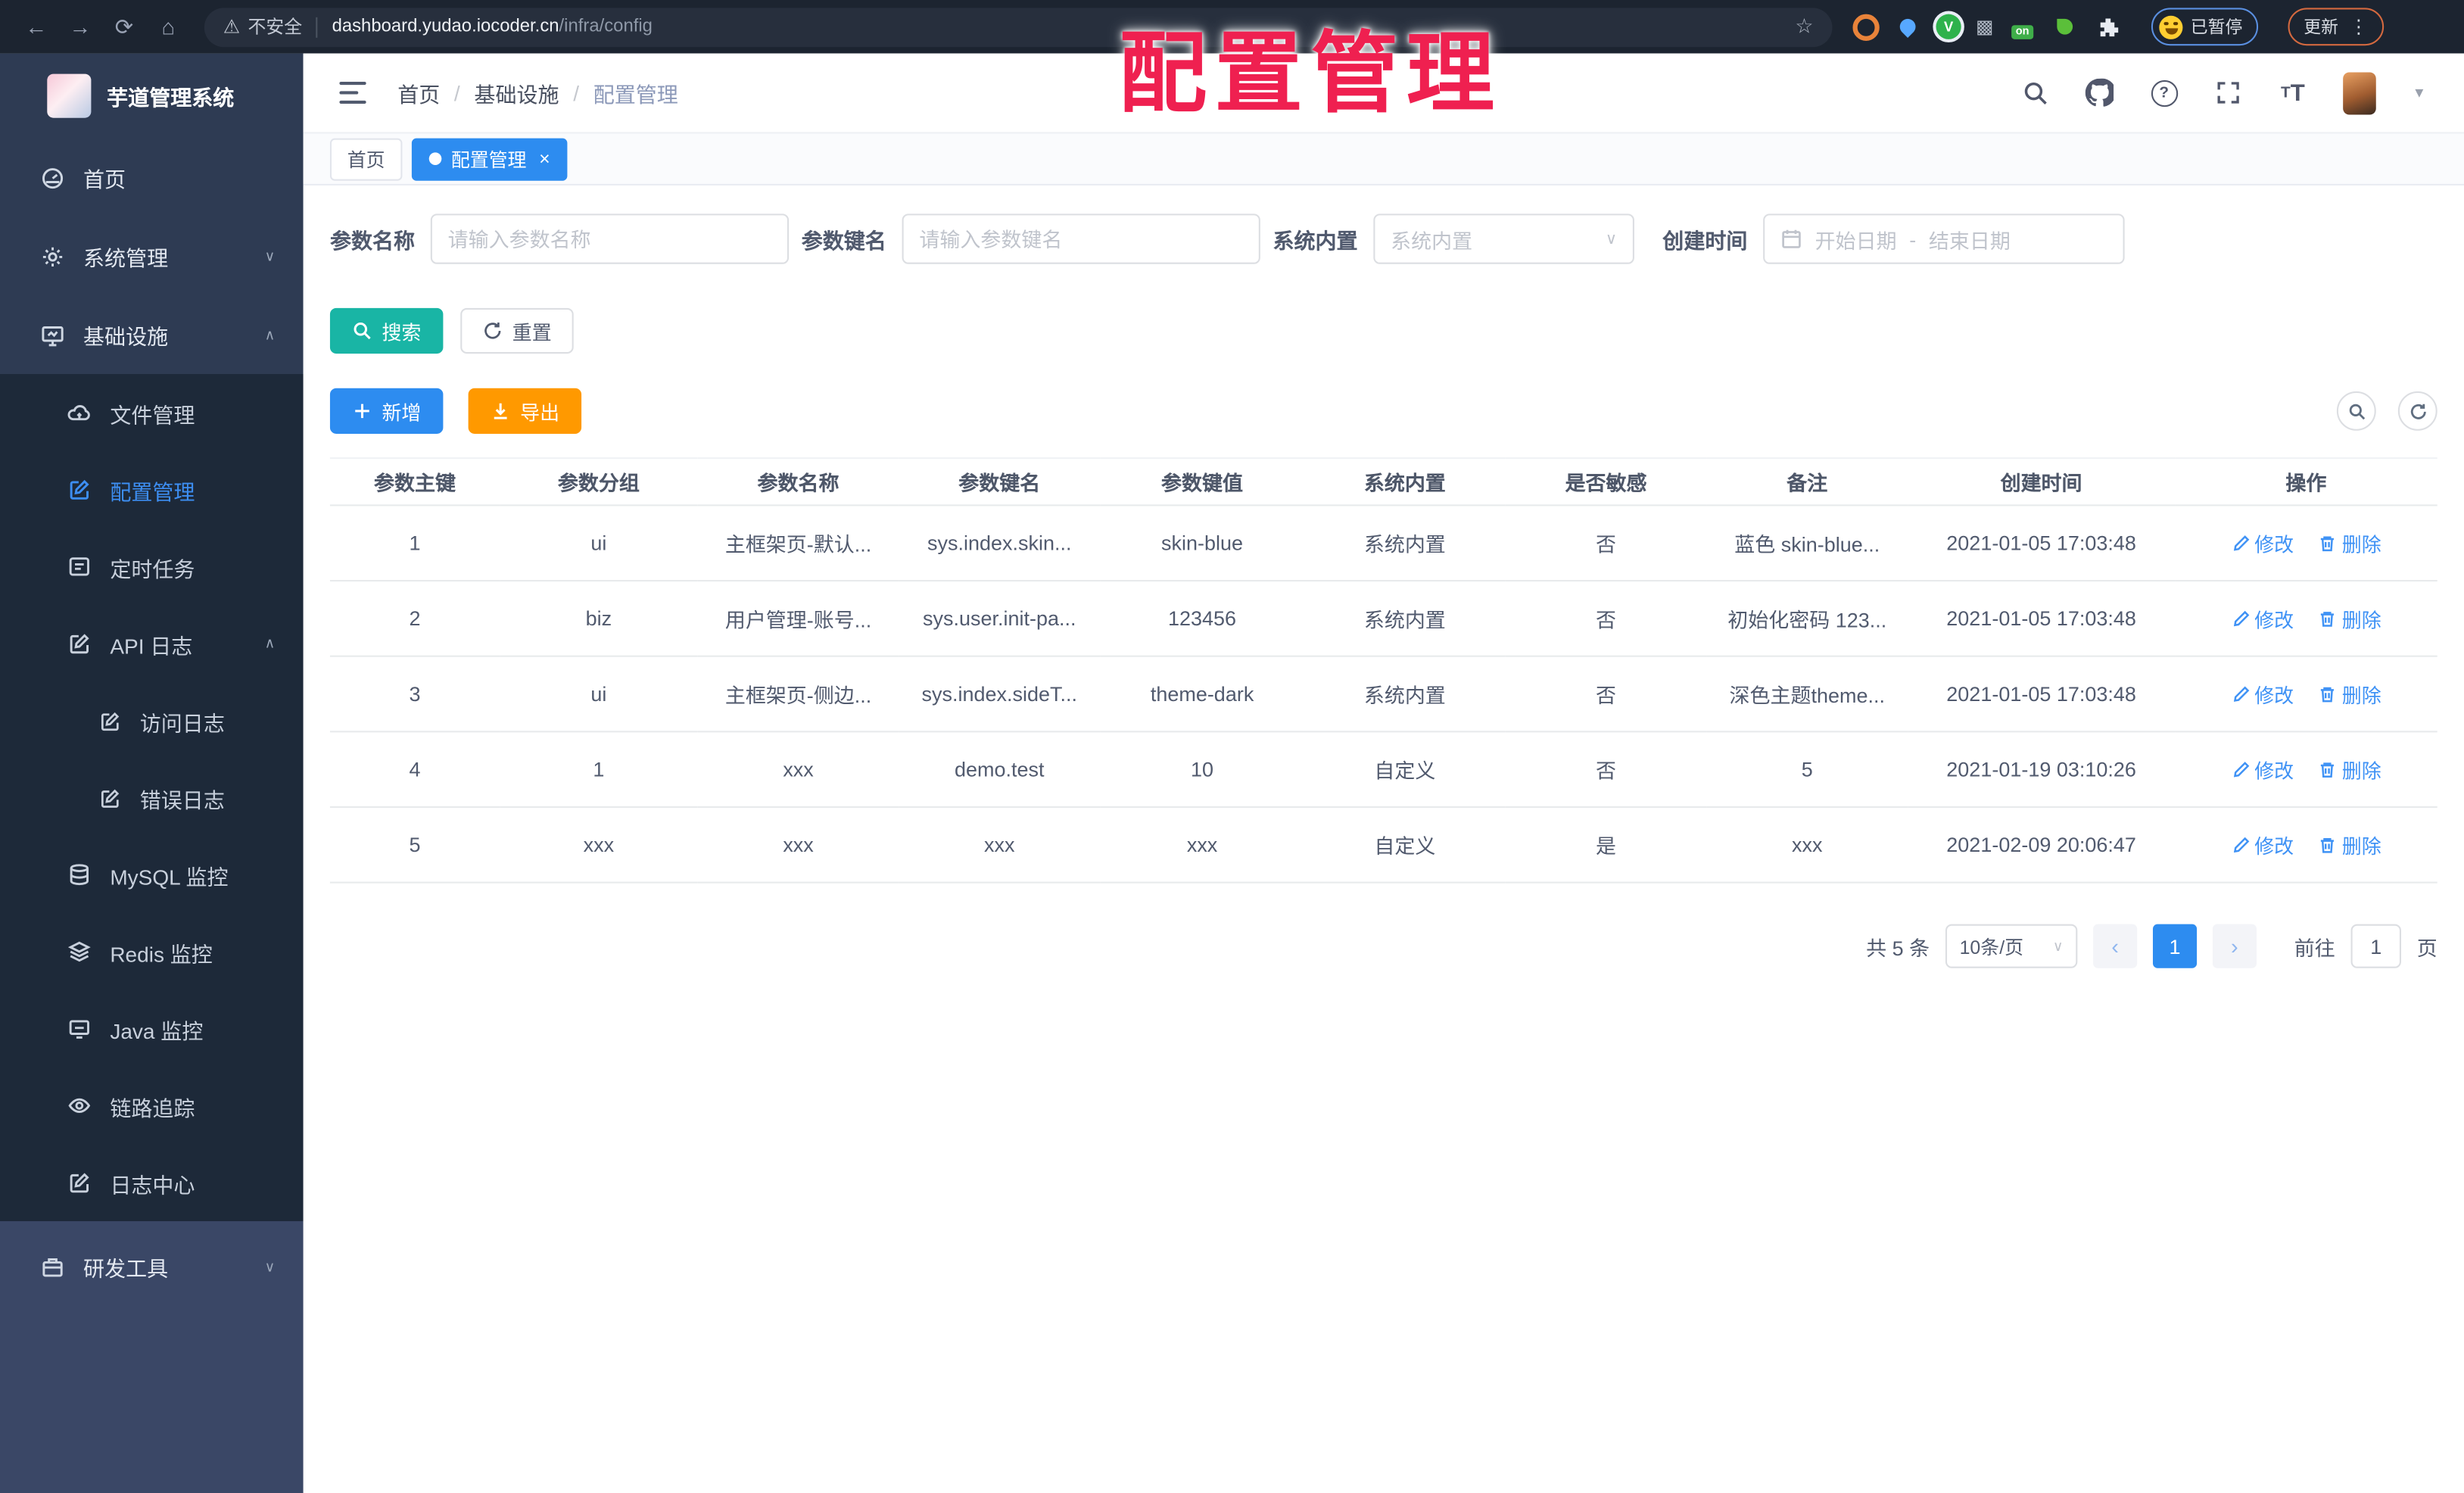  I want to click on breadcrumb: 首页 / 基础设施 / 配置管理, so click(537, 93).